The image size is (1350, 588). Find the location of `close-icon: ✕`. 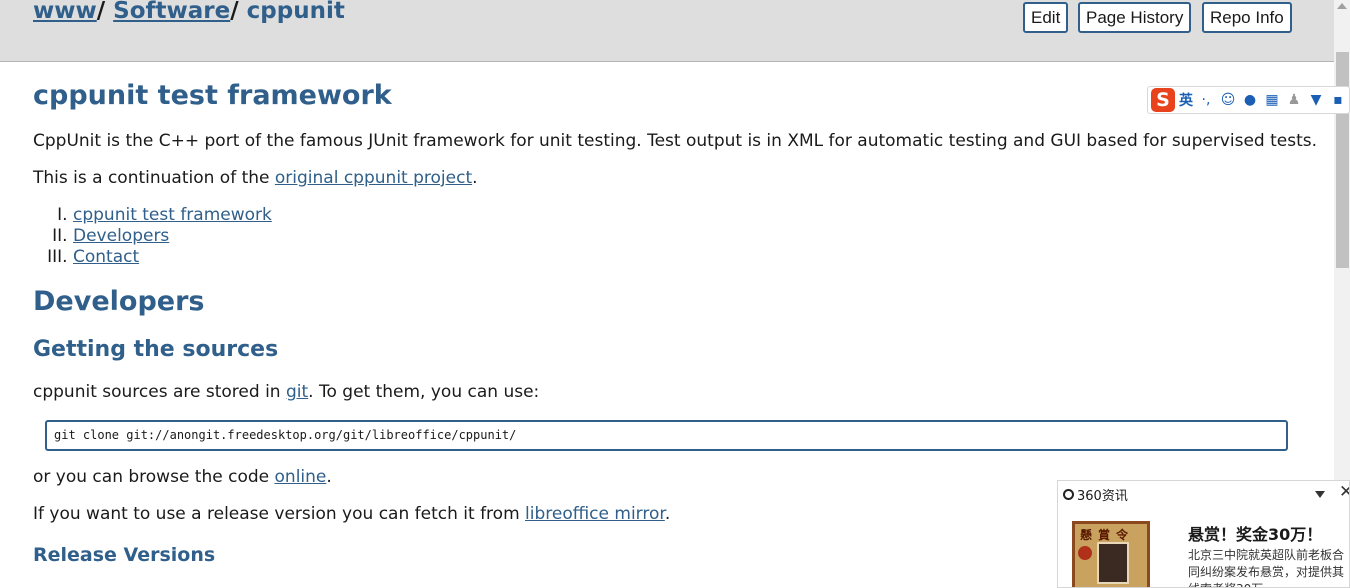

close-icon: ✕ is located at coordinates (1344, 492).